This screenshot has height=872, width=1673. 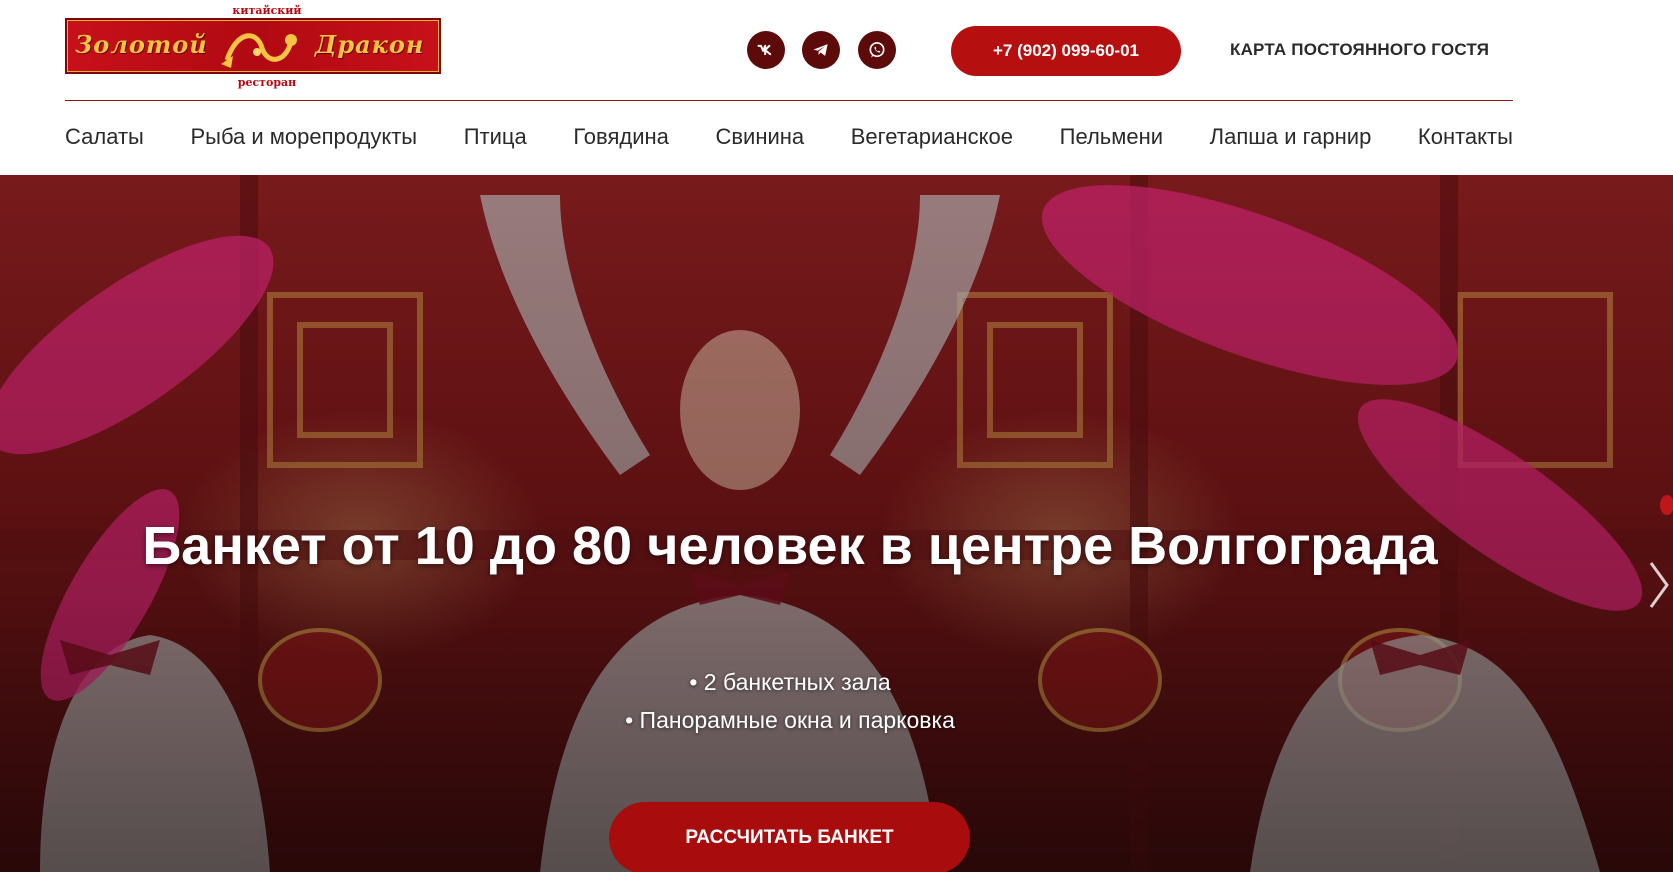 What do you see at coordinates (495, 137) in the screenshot?
I see `nav-item-poultry: Птица` at bounding box center [495, 137].